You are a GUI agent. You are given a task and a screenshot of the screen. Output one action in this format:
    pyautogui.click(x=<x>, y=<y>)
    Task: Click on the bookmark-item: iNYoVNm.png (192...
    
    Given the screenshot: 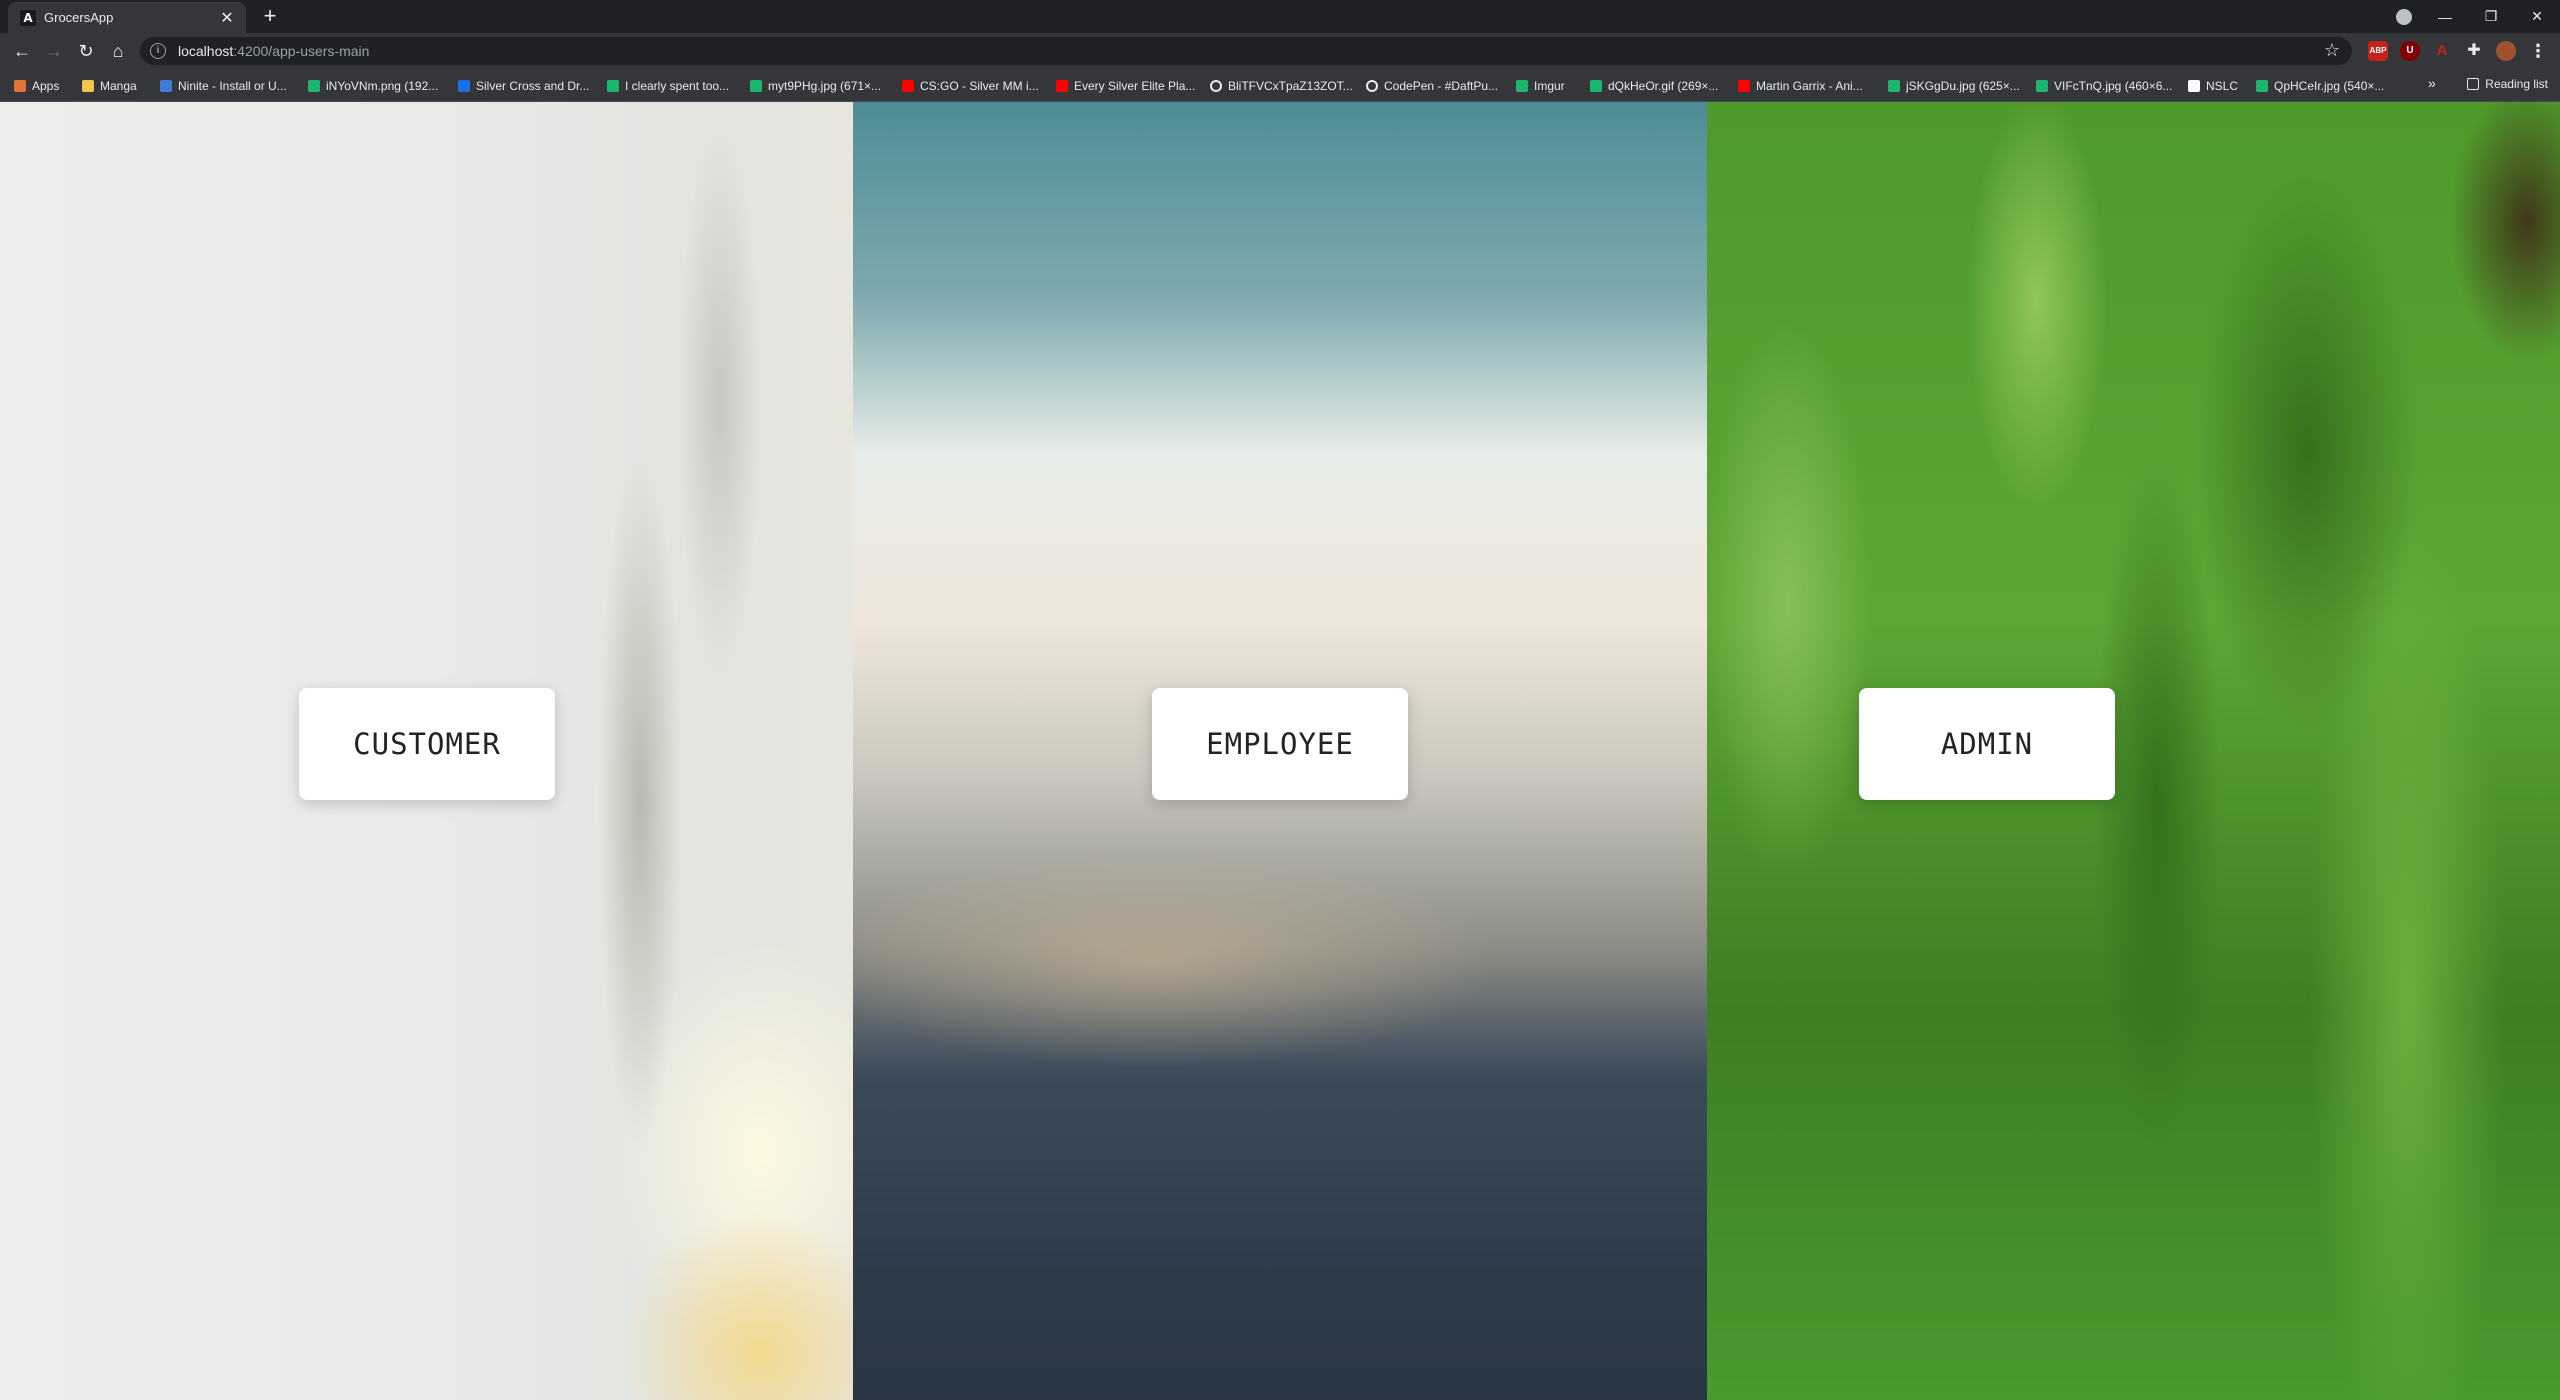 What is the action you would take?
    pyautogui.click(x=373, y=85)
    